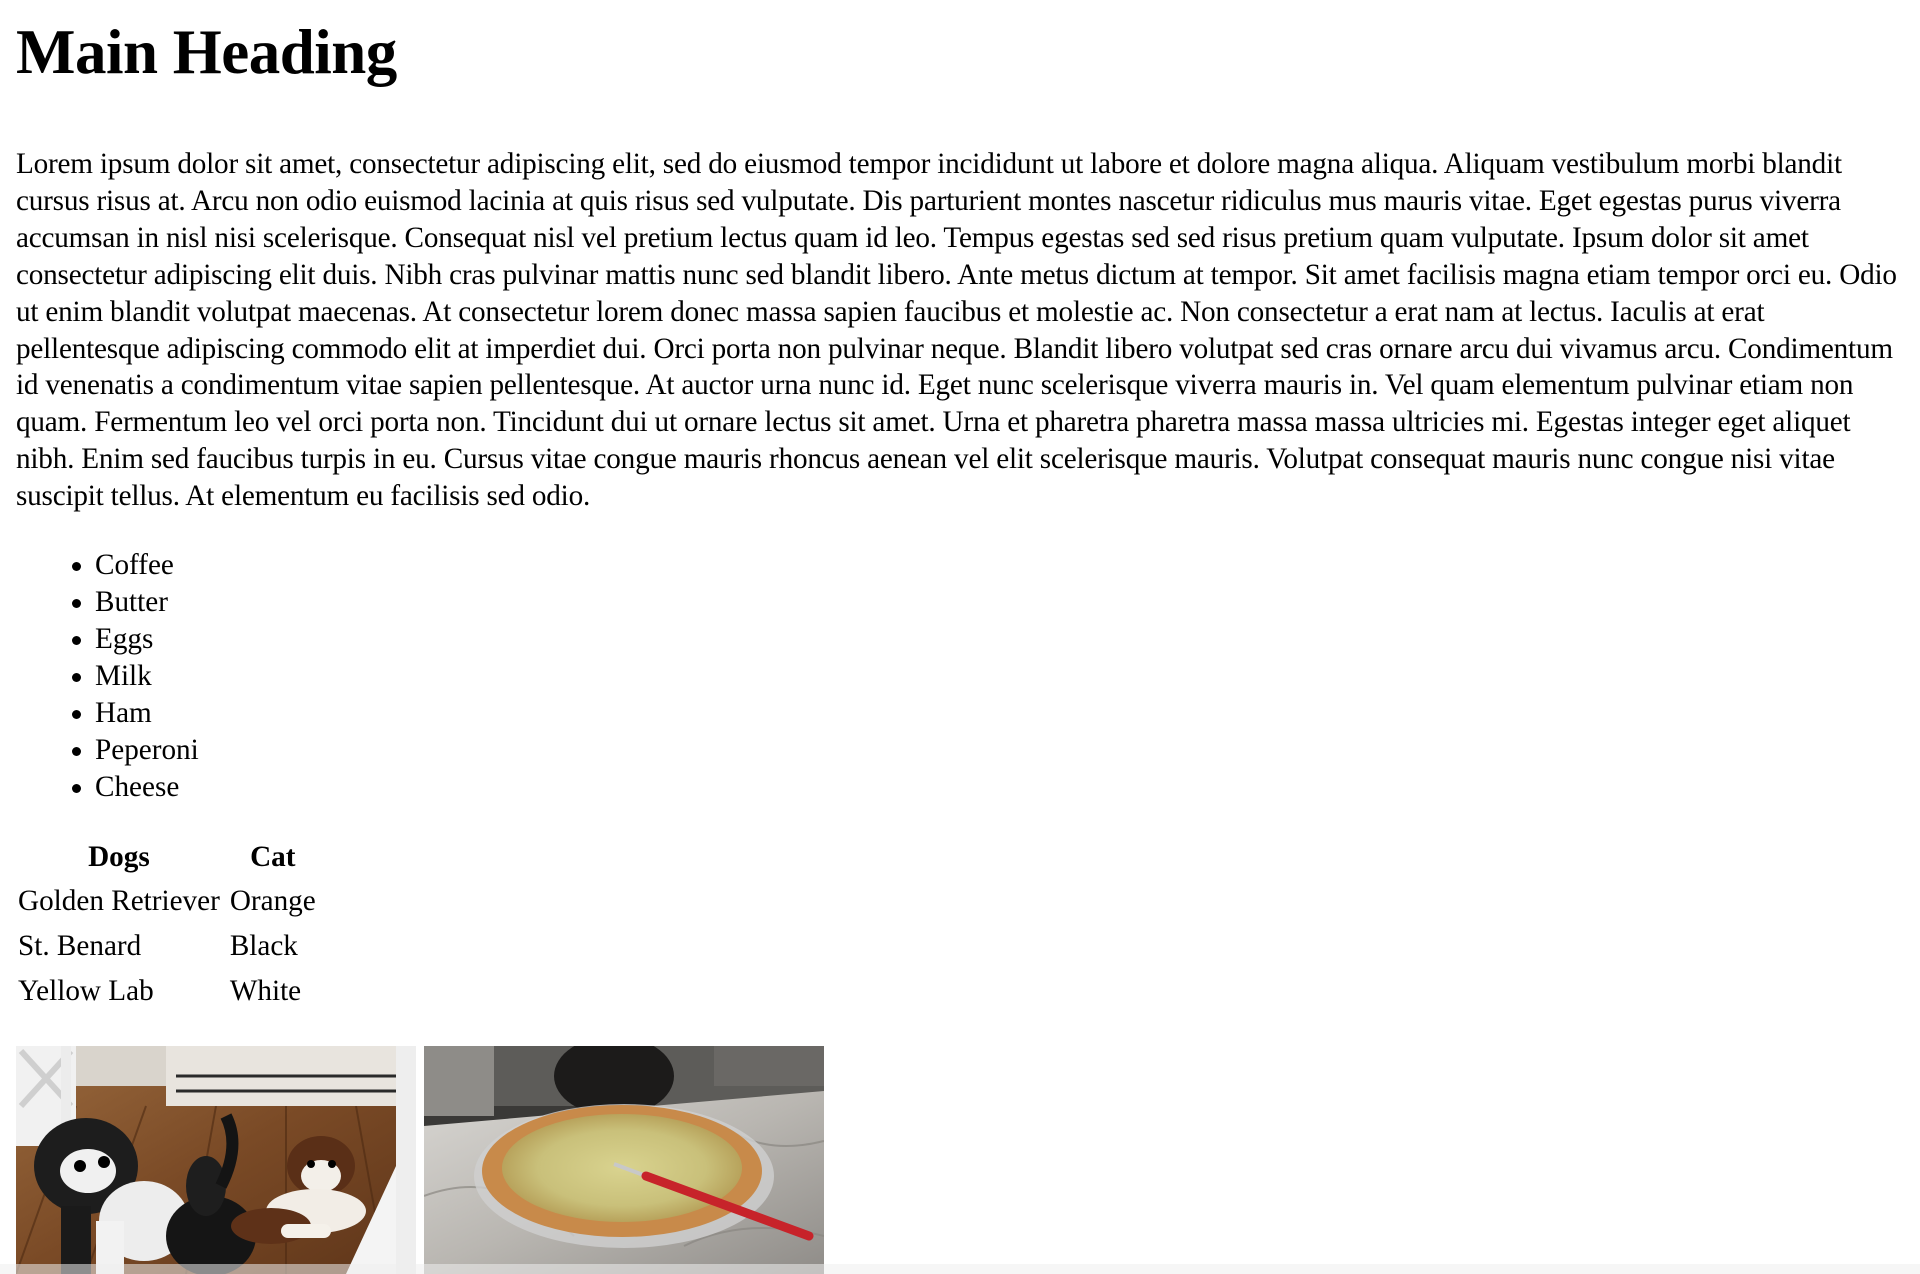 This screenshot has height=1274, width=1920. I want to click on table-cell: White, so click(265, 991).